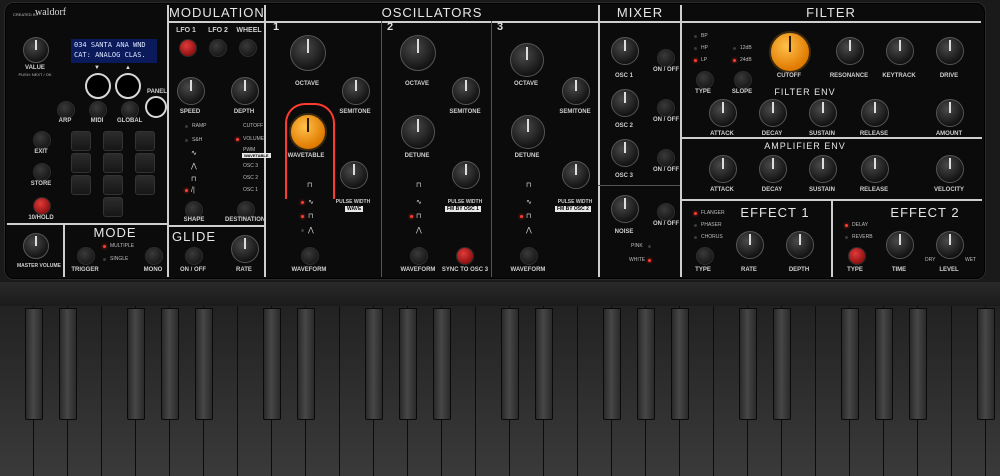  I want to click on panel-button, so click(156, 107).